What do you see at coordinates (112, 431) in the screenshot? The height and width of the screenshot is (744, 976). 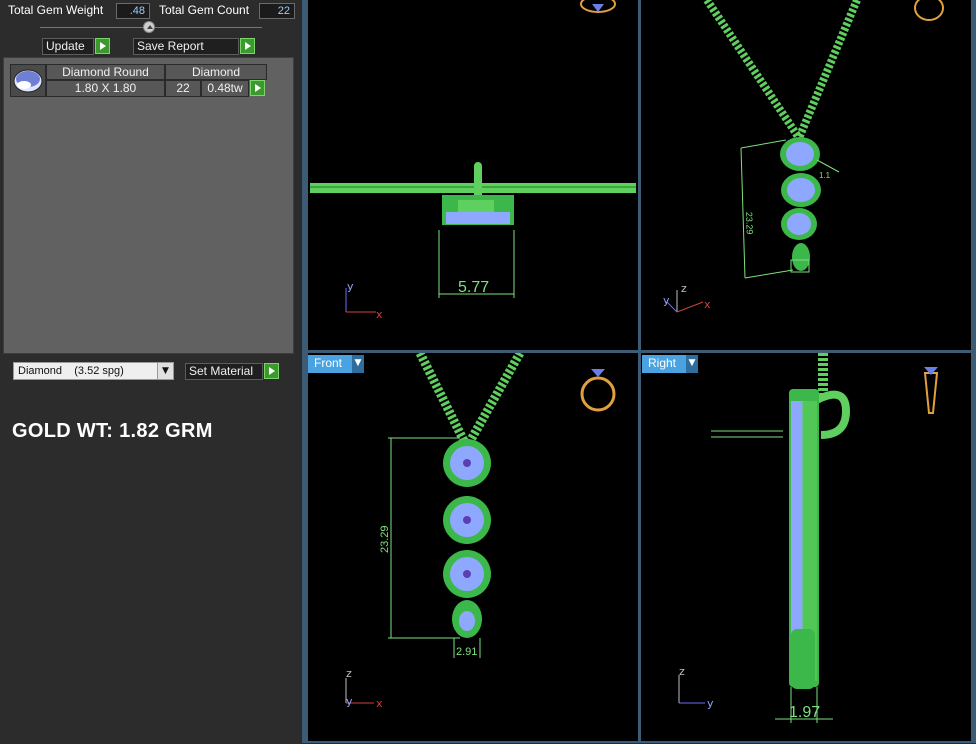 I see `gold-weight-text: GOLD WT: 1.82 GRM` at bounding box center [112, 431].